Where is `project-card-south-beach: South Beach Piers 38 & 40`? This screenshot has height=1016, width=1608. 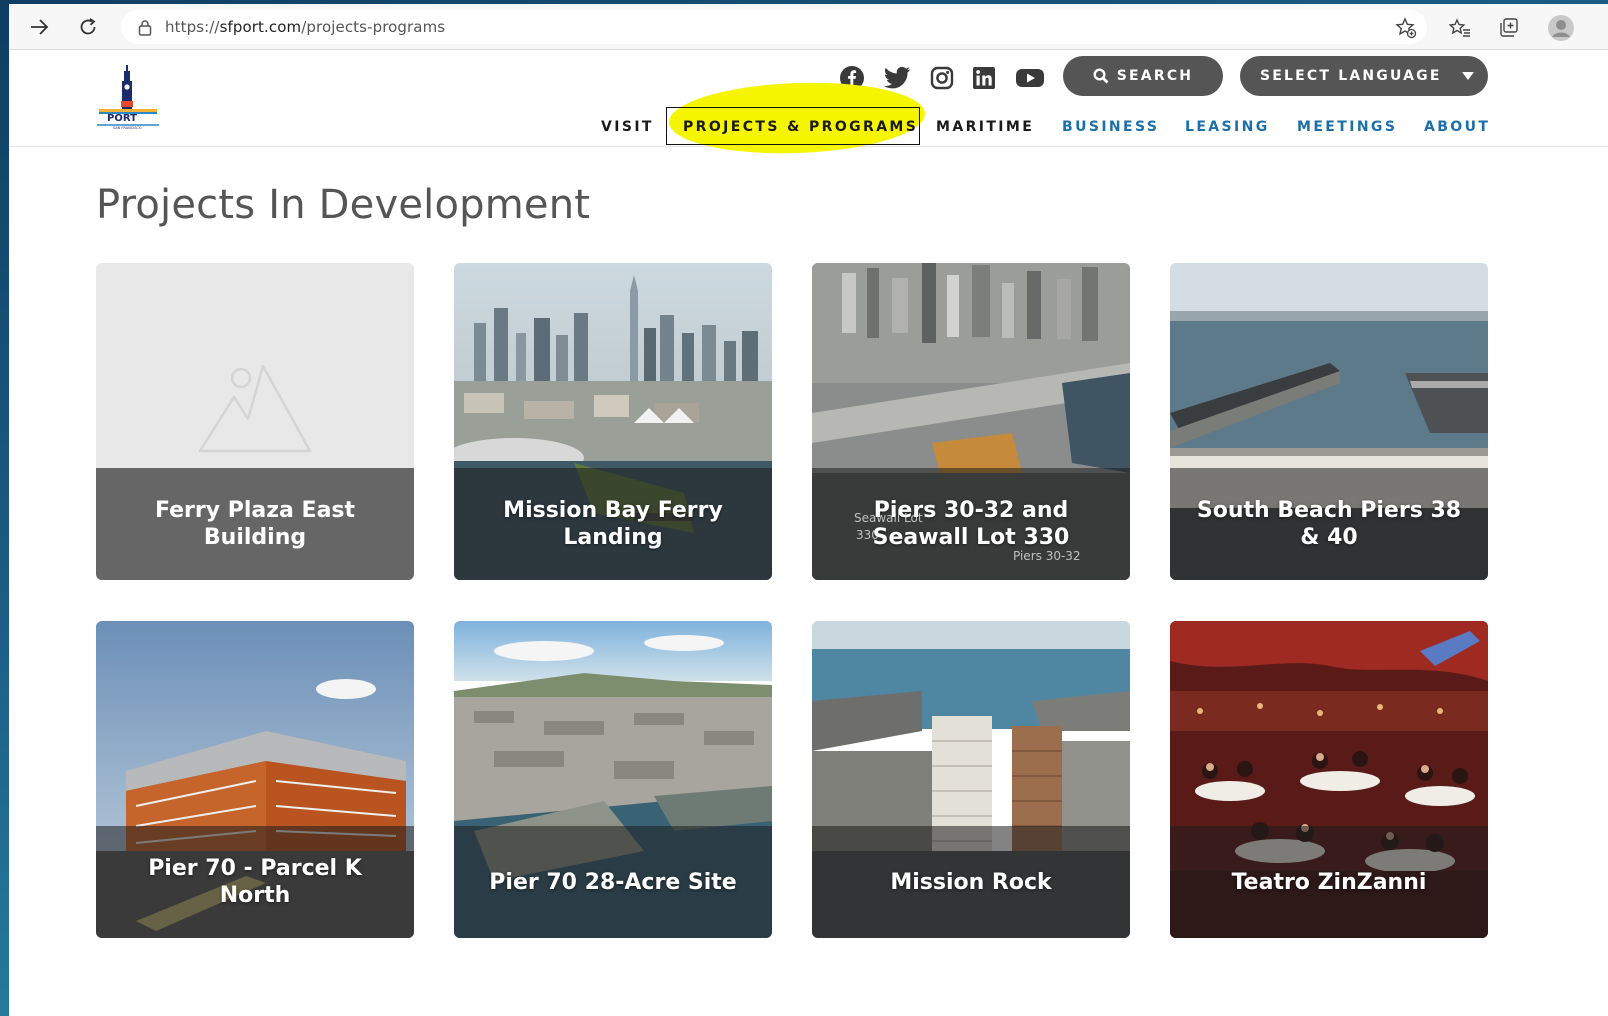
project-card-south-beach: South Beach Piers 38 & 40 is located at coordinates (1329, 421).